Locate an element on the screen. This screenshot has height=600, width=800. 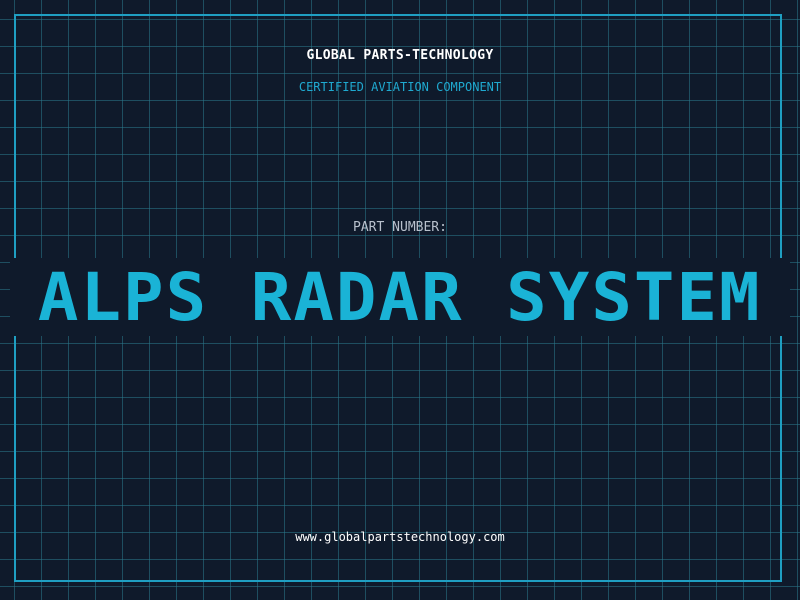
title-band: ALPS RADAR SYSTEM is located at coordinates (400, 297).